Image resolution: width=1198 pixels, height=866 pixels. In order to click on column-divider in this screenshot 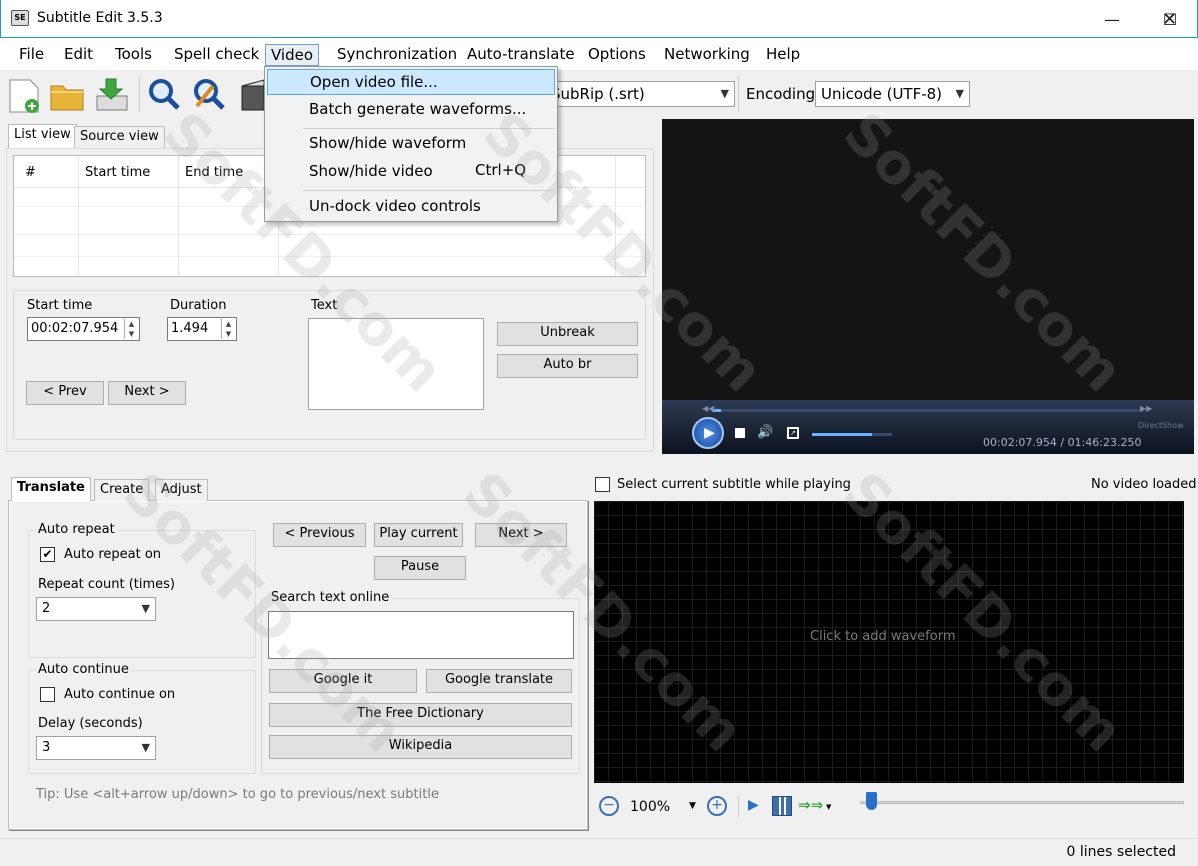, I will do `click(615, 216)`.